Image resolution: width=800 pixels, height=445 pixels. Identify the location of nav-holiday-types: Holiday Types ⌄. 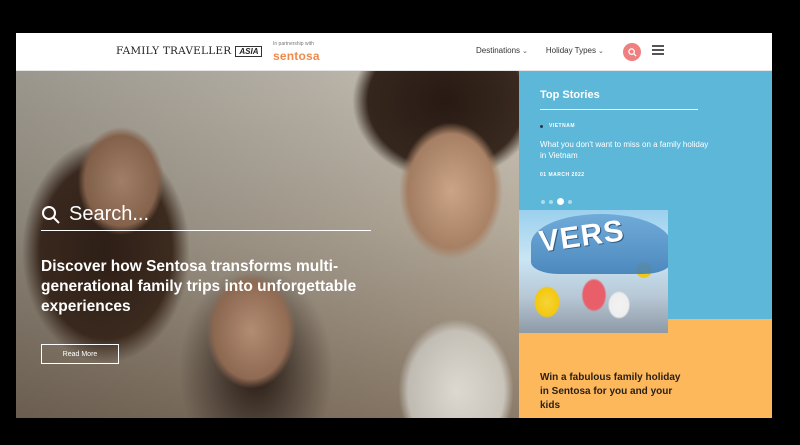
(575, 50).